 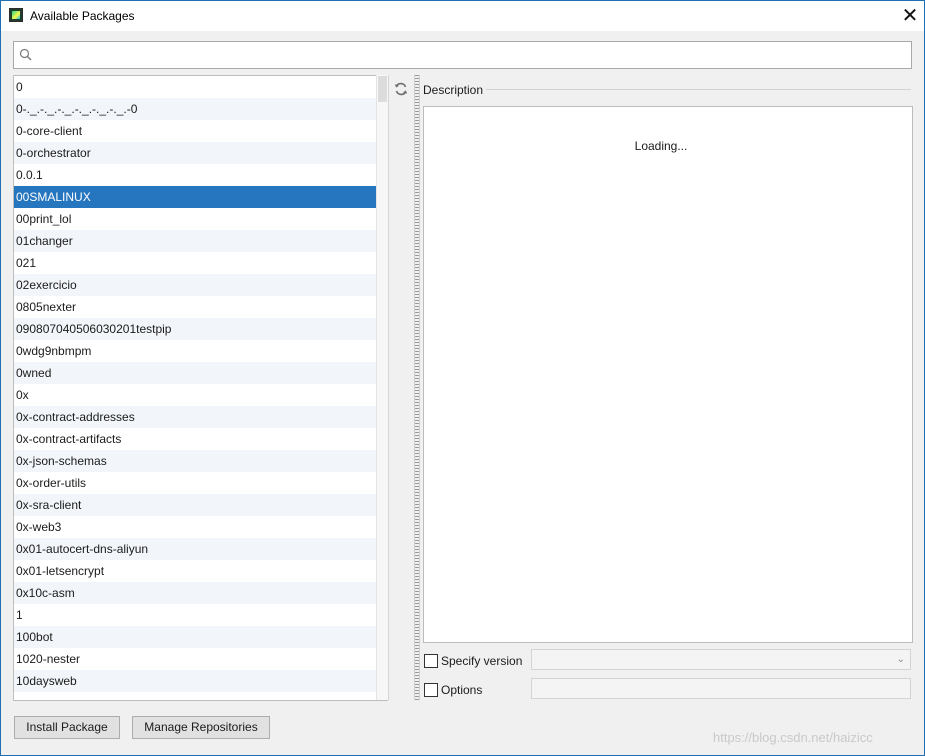 I want to click on package-list-item: 0.0.1, so click(x=201, y=175).